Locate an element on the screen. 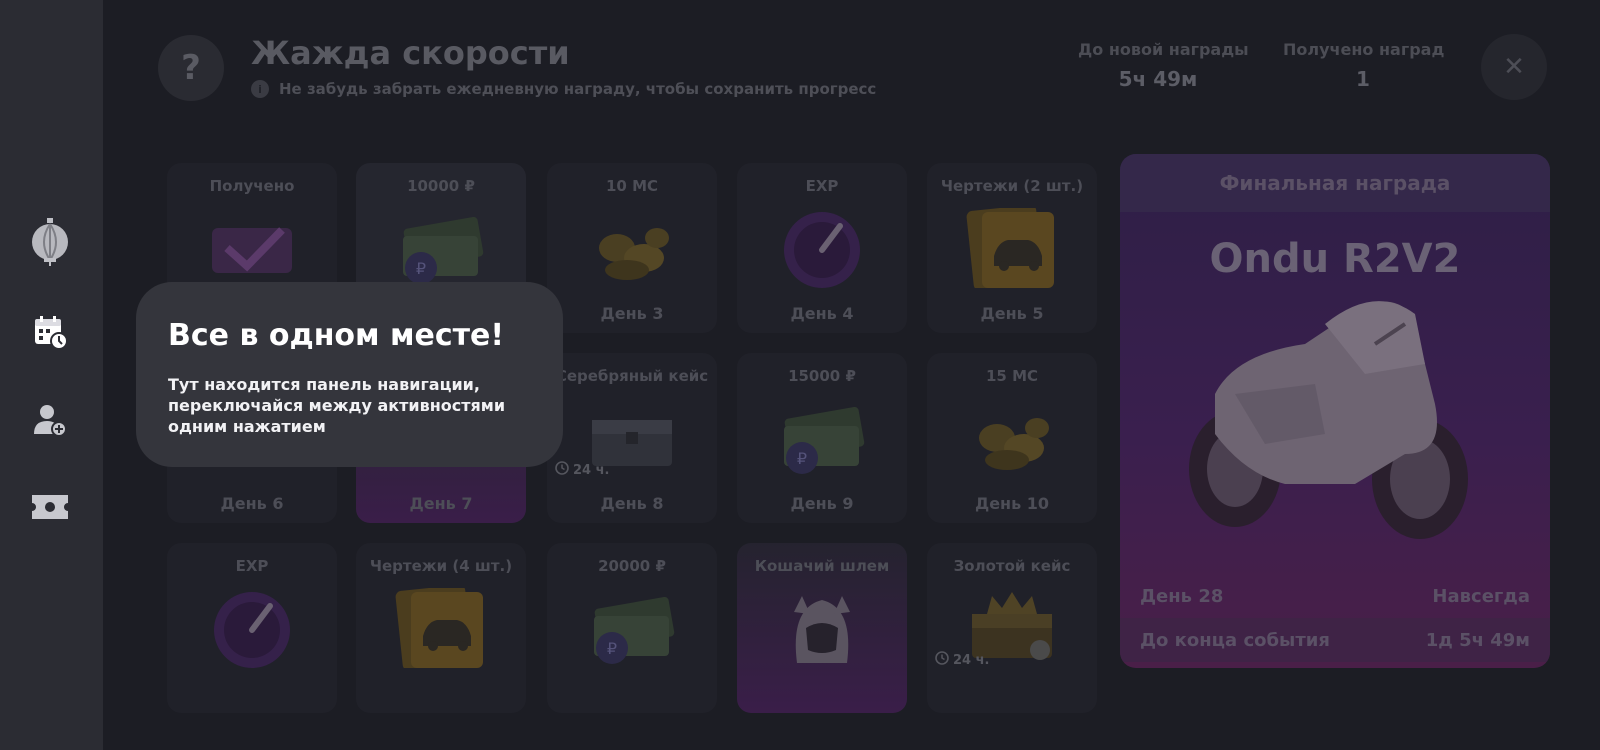  reward-day: День 10 is located at coordinates (1012, 503).